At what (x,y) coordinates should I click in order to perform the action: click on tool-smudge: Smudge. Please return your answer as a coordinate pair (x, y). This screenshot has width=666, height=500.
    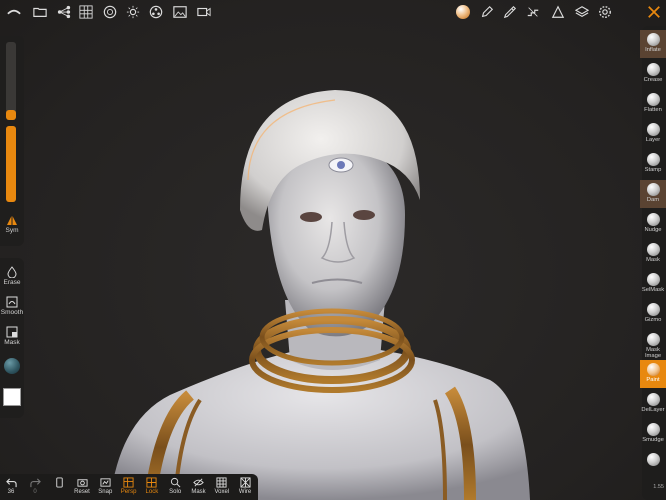
    Looking at the image, I should click on (653, 434).